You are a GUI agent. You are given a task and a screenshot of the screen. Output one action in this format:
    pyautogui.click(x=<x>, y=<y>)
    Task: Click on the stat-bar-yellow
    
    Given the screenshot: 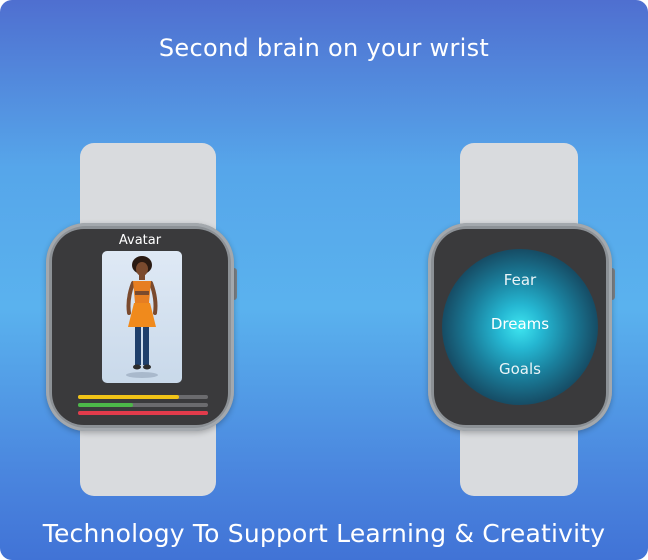 What is the action you would take?
    pyautogui.click(x=143, y=397)
    